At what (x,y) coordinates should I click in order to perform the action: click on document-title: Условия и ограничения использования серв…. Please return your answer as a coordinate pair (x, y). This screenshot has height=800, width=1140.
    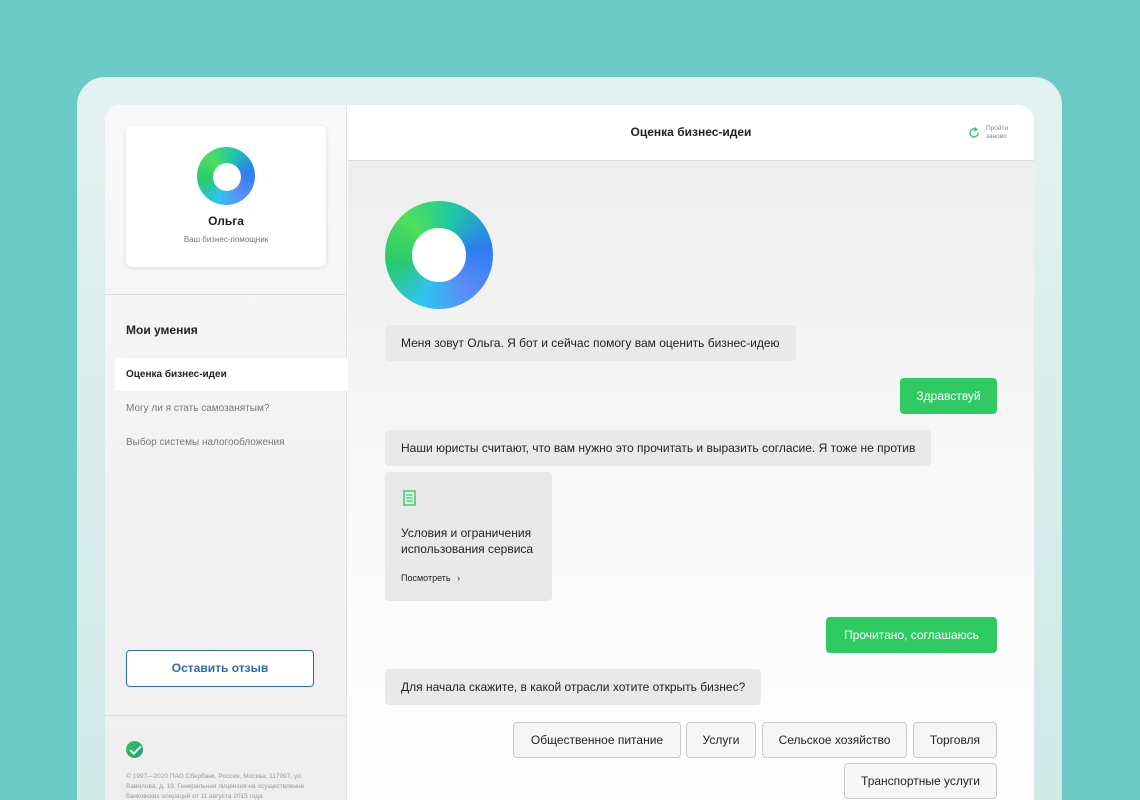
    Looking at the image, I should click on (467, 541).